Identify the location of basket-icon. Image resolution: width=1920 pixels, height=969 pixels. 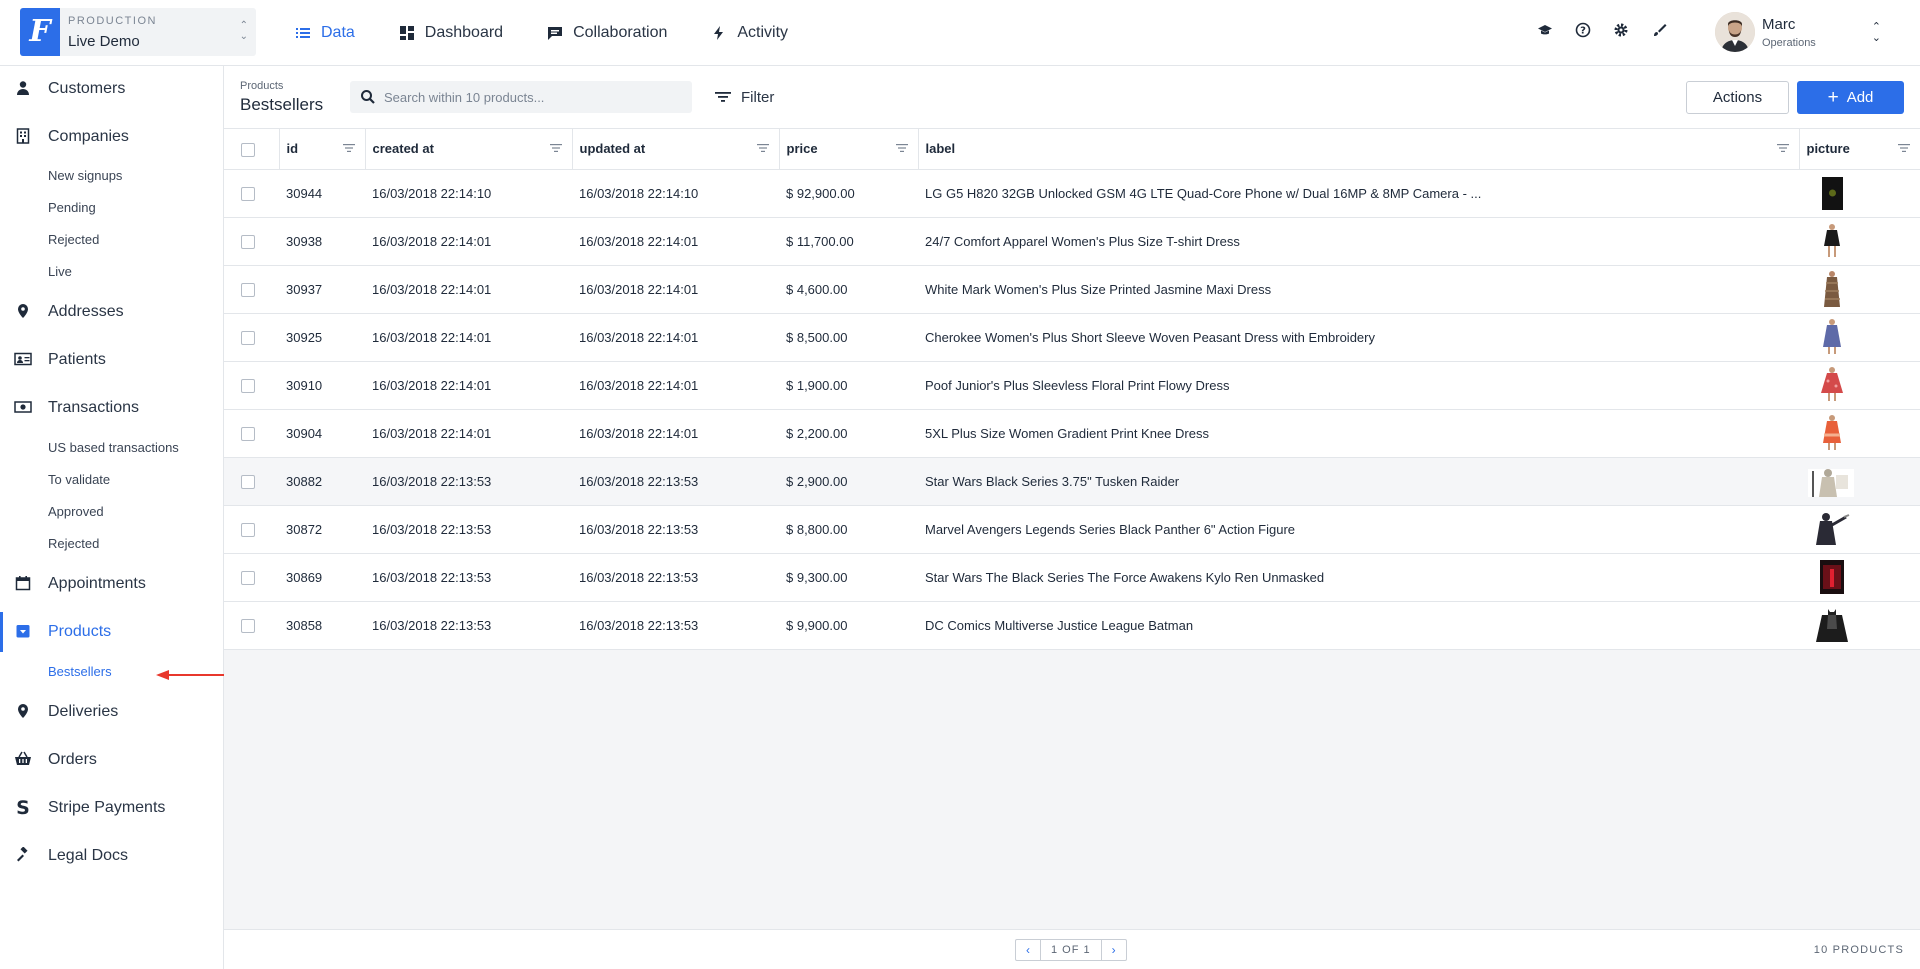
(23, 760).